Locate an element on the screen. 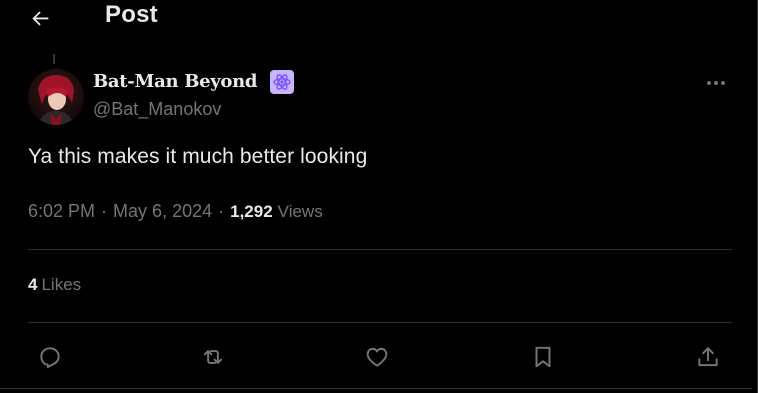  bottom-divider is located at coordinates (376, 388).